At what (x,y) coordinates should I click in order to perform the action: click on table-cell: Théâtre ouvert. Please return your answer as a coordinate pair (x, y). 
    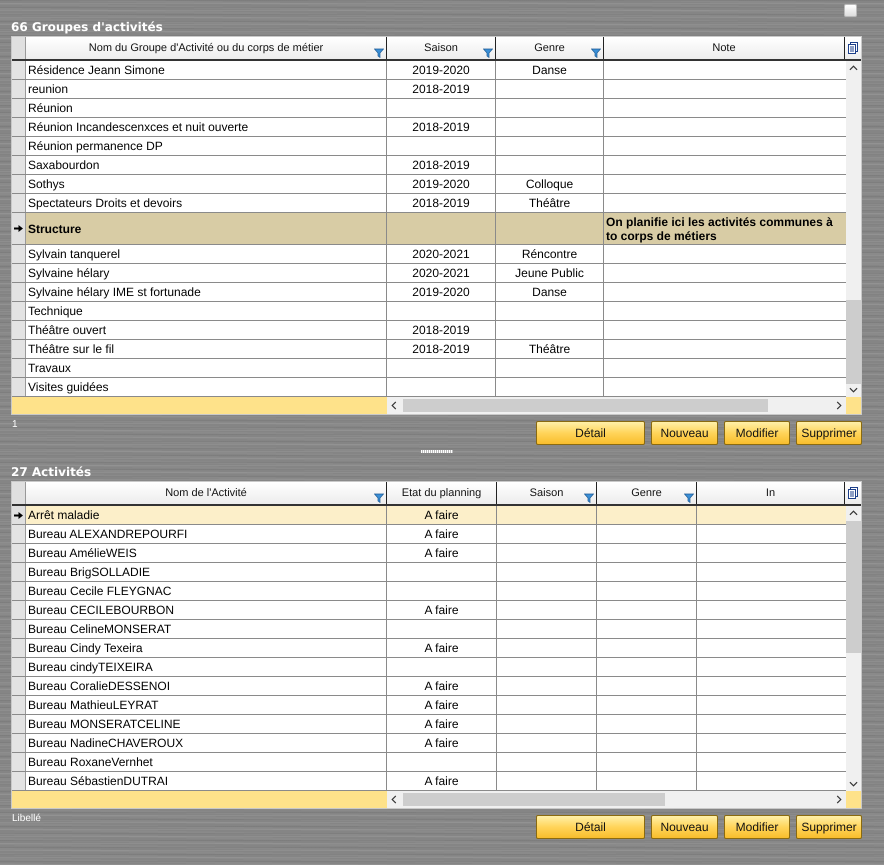
    Looking at the image, I should click on (206, 330).